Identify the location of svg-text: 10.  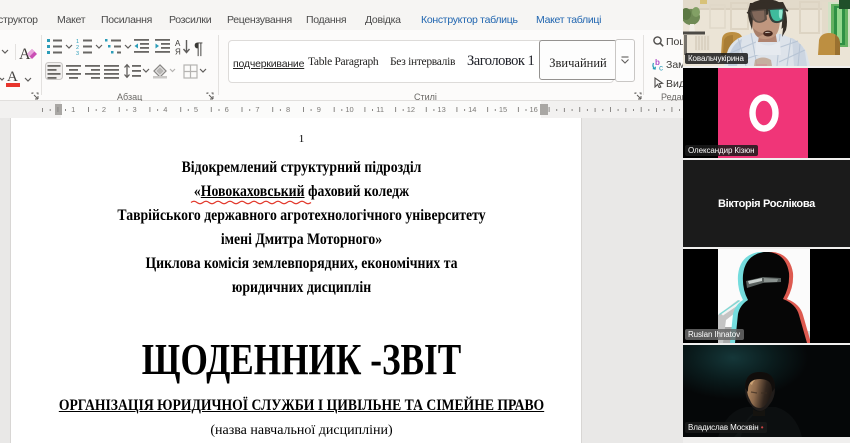
(349, 109).